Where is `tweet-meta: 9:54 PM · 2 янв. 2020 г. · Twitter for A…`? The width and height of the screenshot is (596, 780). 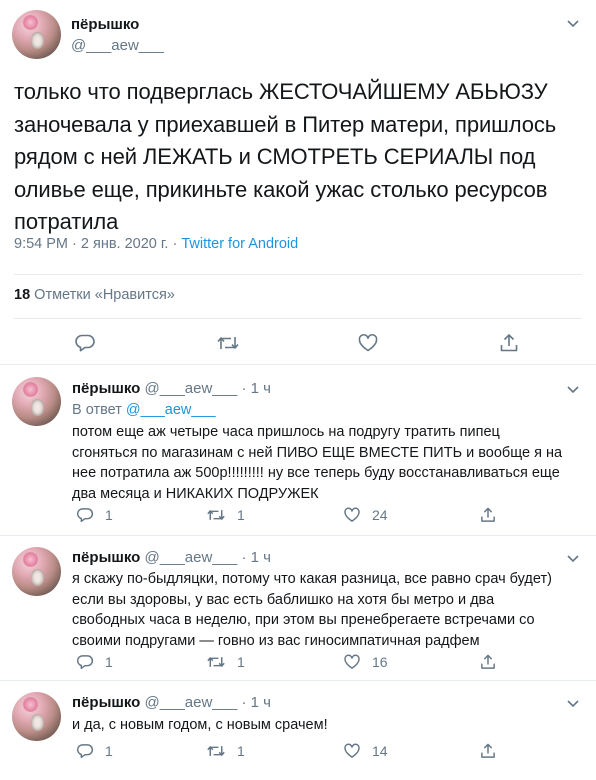 tweet-meta: 9:54 PM · 2 янв. 2020 г. · Twitter for A… is located at coordinates (156, 244).